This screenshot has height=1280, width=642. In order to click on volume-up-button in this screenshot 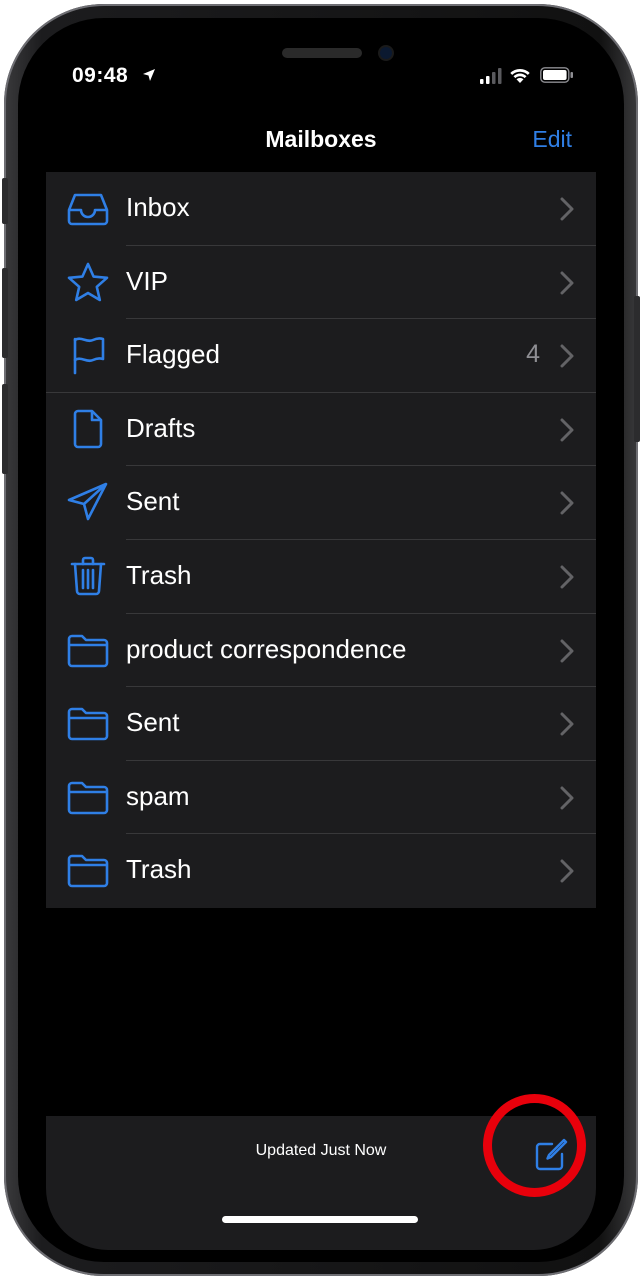, I will do `click(5, 313)`.